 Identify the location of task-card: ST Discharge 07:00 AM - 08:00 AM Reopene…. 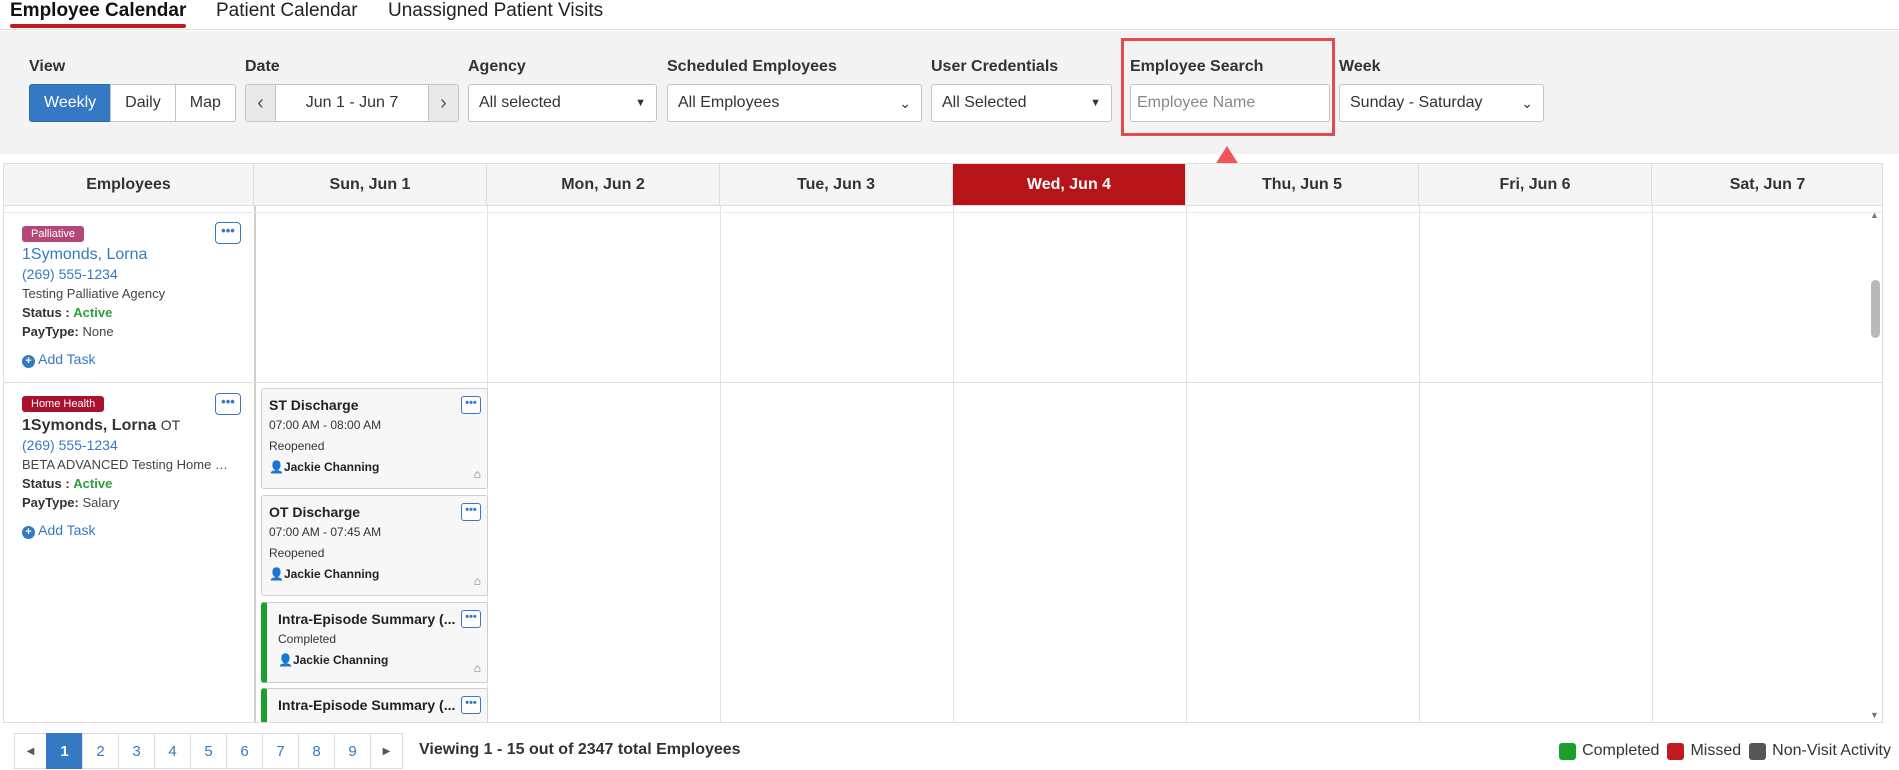
(374, 438).